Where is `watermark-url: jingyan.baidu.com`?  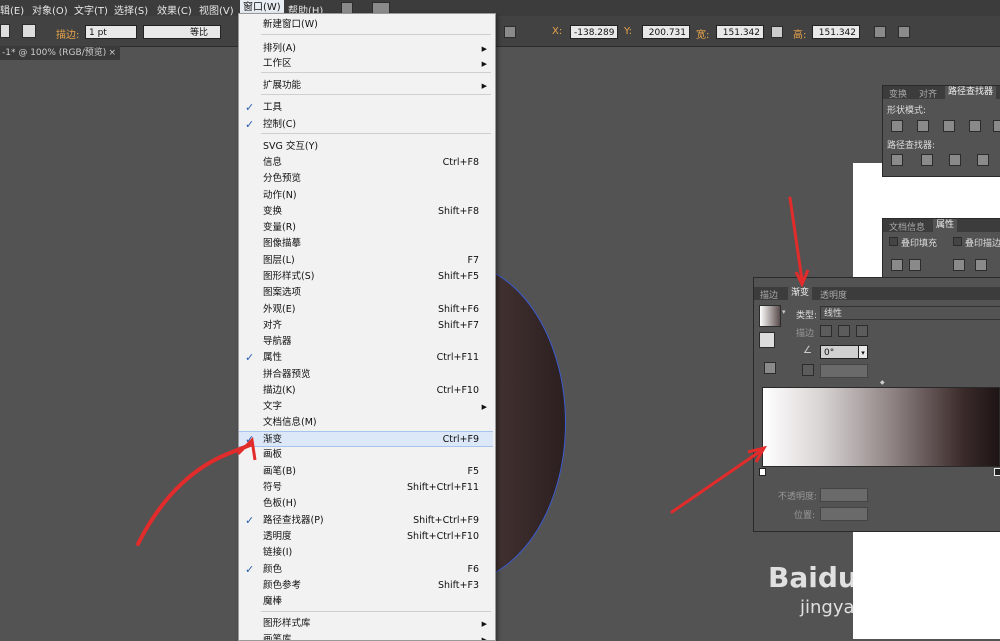
watermark-url: jingyan.baidu.com is located at coordinates (883, 607).